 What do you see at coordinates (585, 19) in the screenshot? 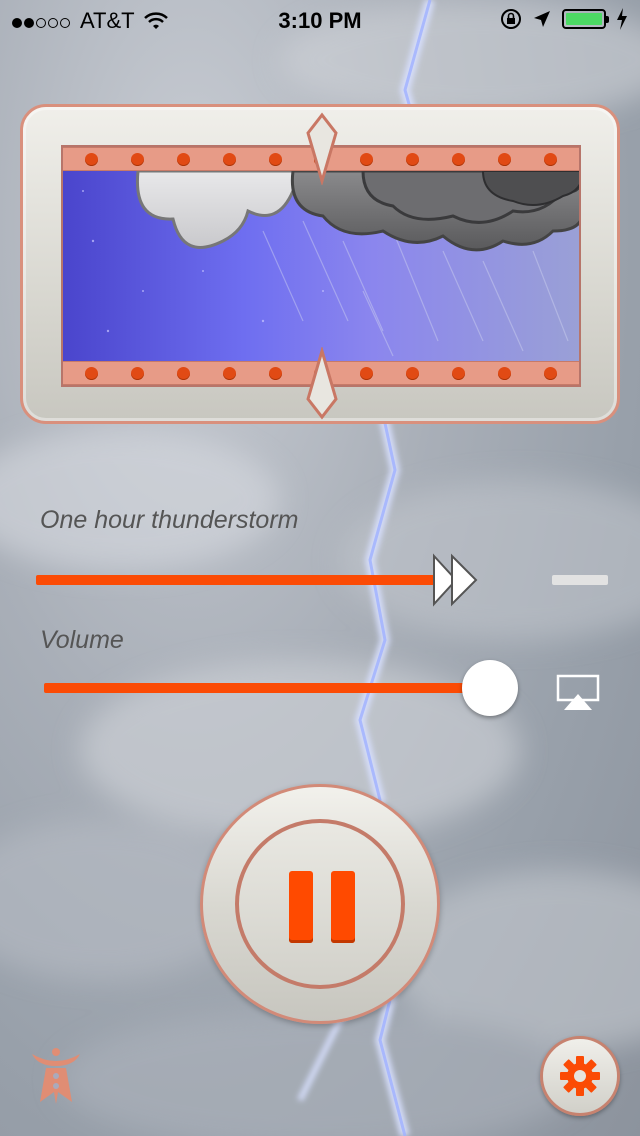
I see `battery-icon` at bounding box center [585, 19].